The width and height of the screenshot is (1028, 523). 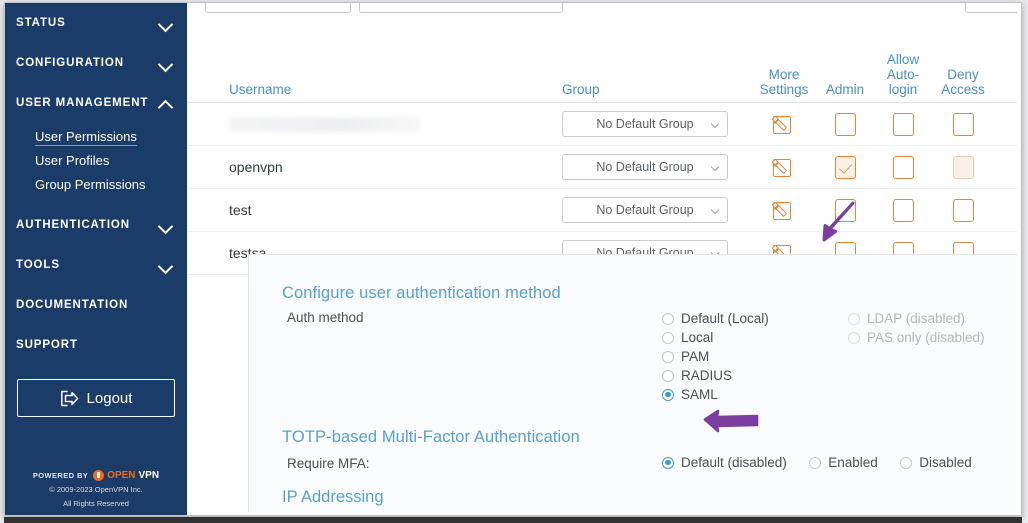 I want to click on auth-option-ldap: LDAP (disabled), so click(x=932, y=318).